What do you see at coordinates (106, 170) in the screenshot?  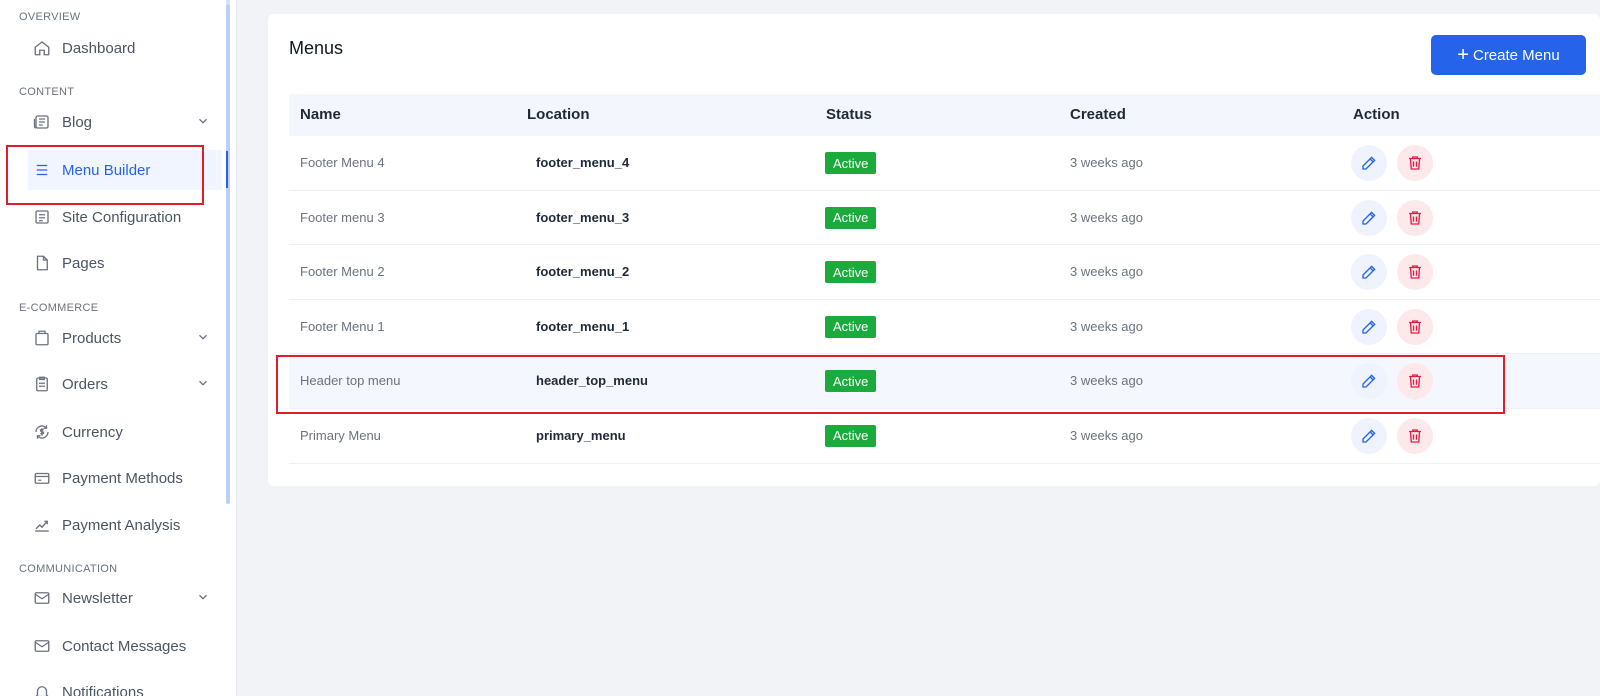 I see `sidebar-item-label: Menu Builder` at bounding box center [106, 170].